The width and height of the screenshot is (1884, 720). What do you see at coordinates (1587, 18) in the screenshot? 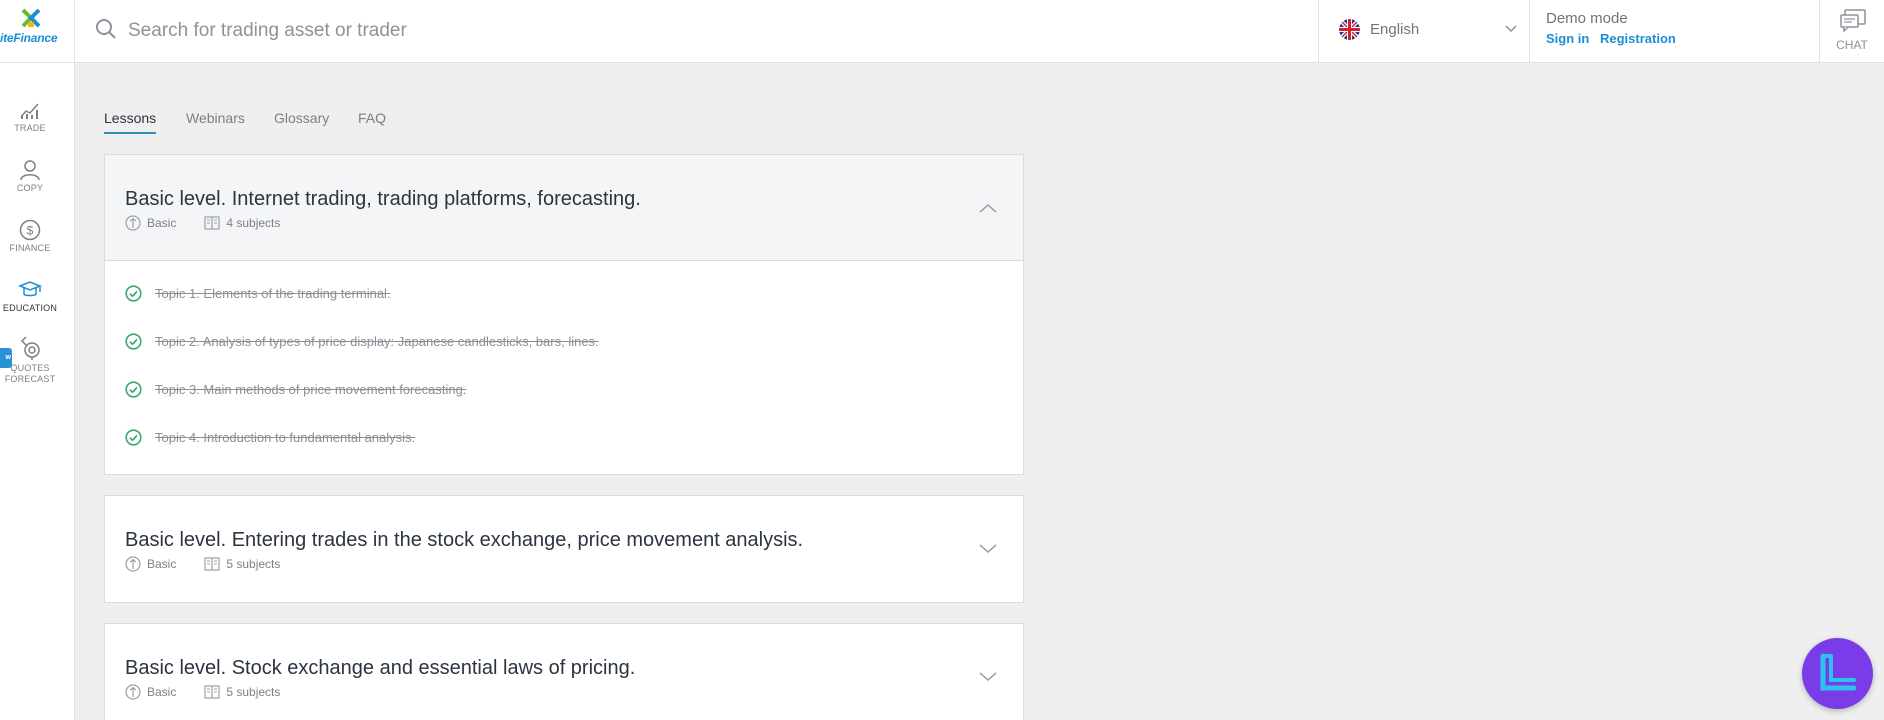
I see `demo-mode-label: Demo mode` at bounding box center [1587, 18].